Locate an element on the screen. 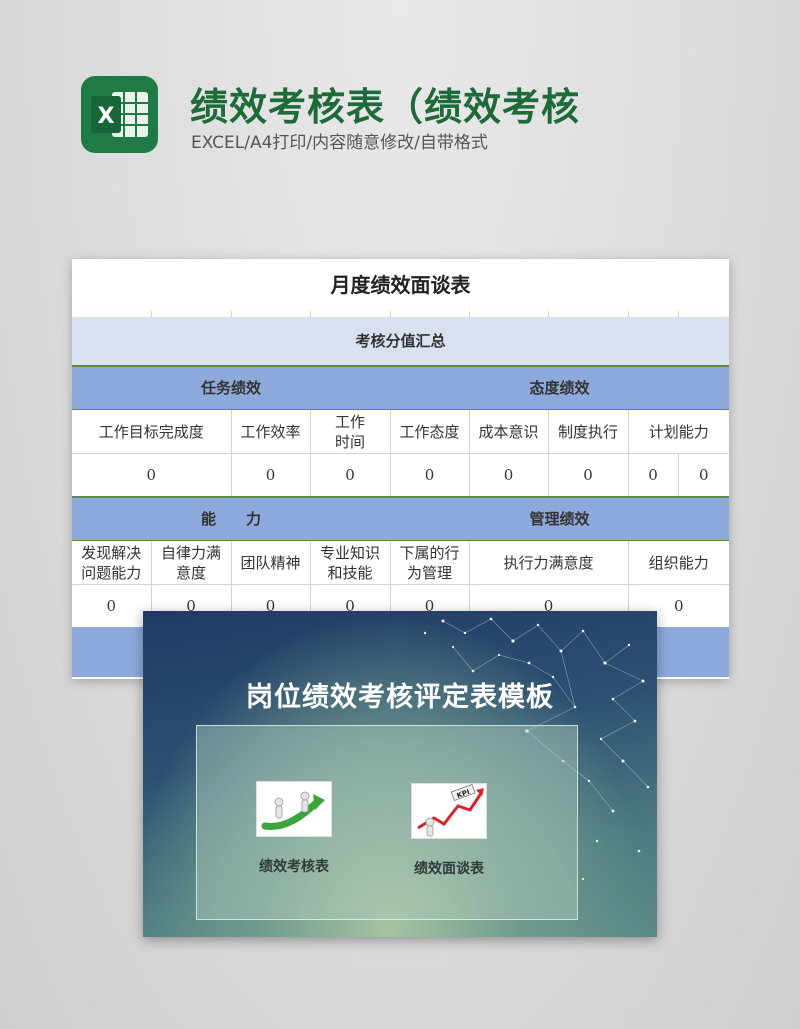 This screenshot has width=800, height=1029. item-cell: 工作效率 is located at coordinates (271, 431).